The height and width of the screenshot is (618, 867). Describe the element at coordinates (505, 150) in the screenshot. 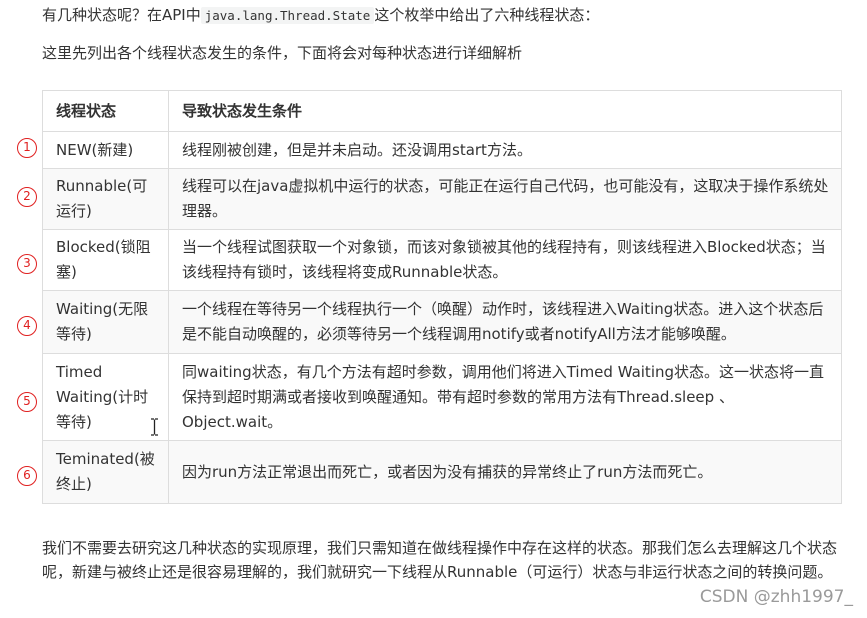

I see `condition-cell: 线程刚被创建，但是并未启动。还没调用start方法。` at that location.